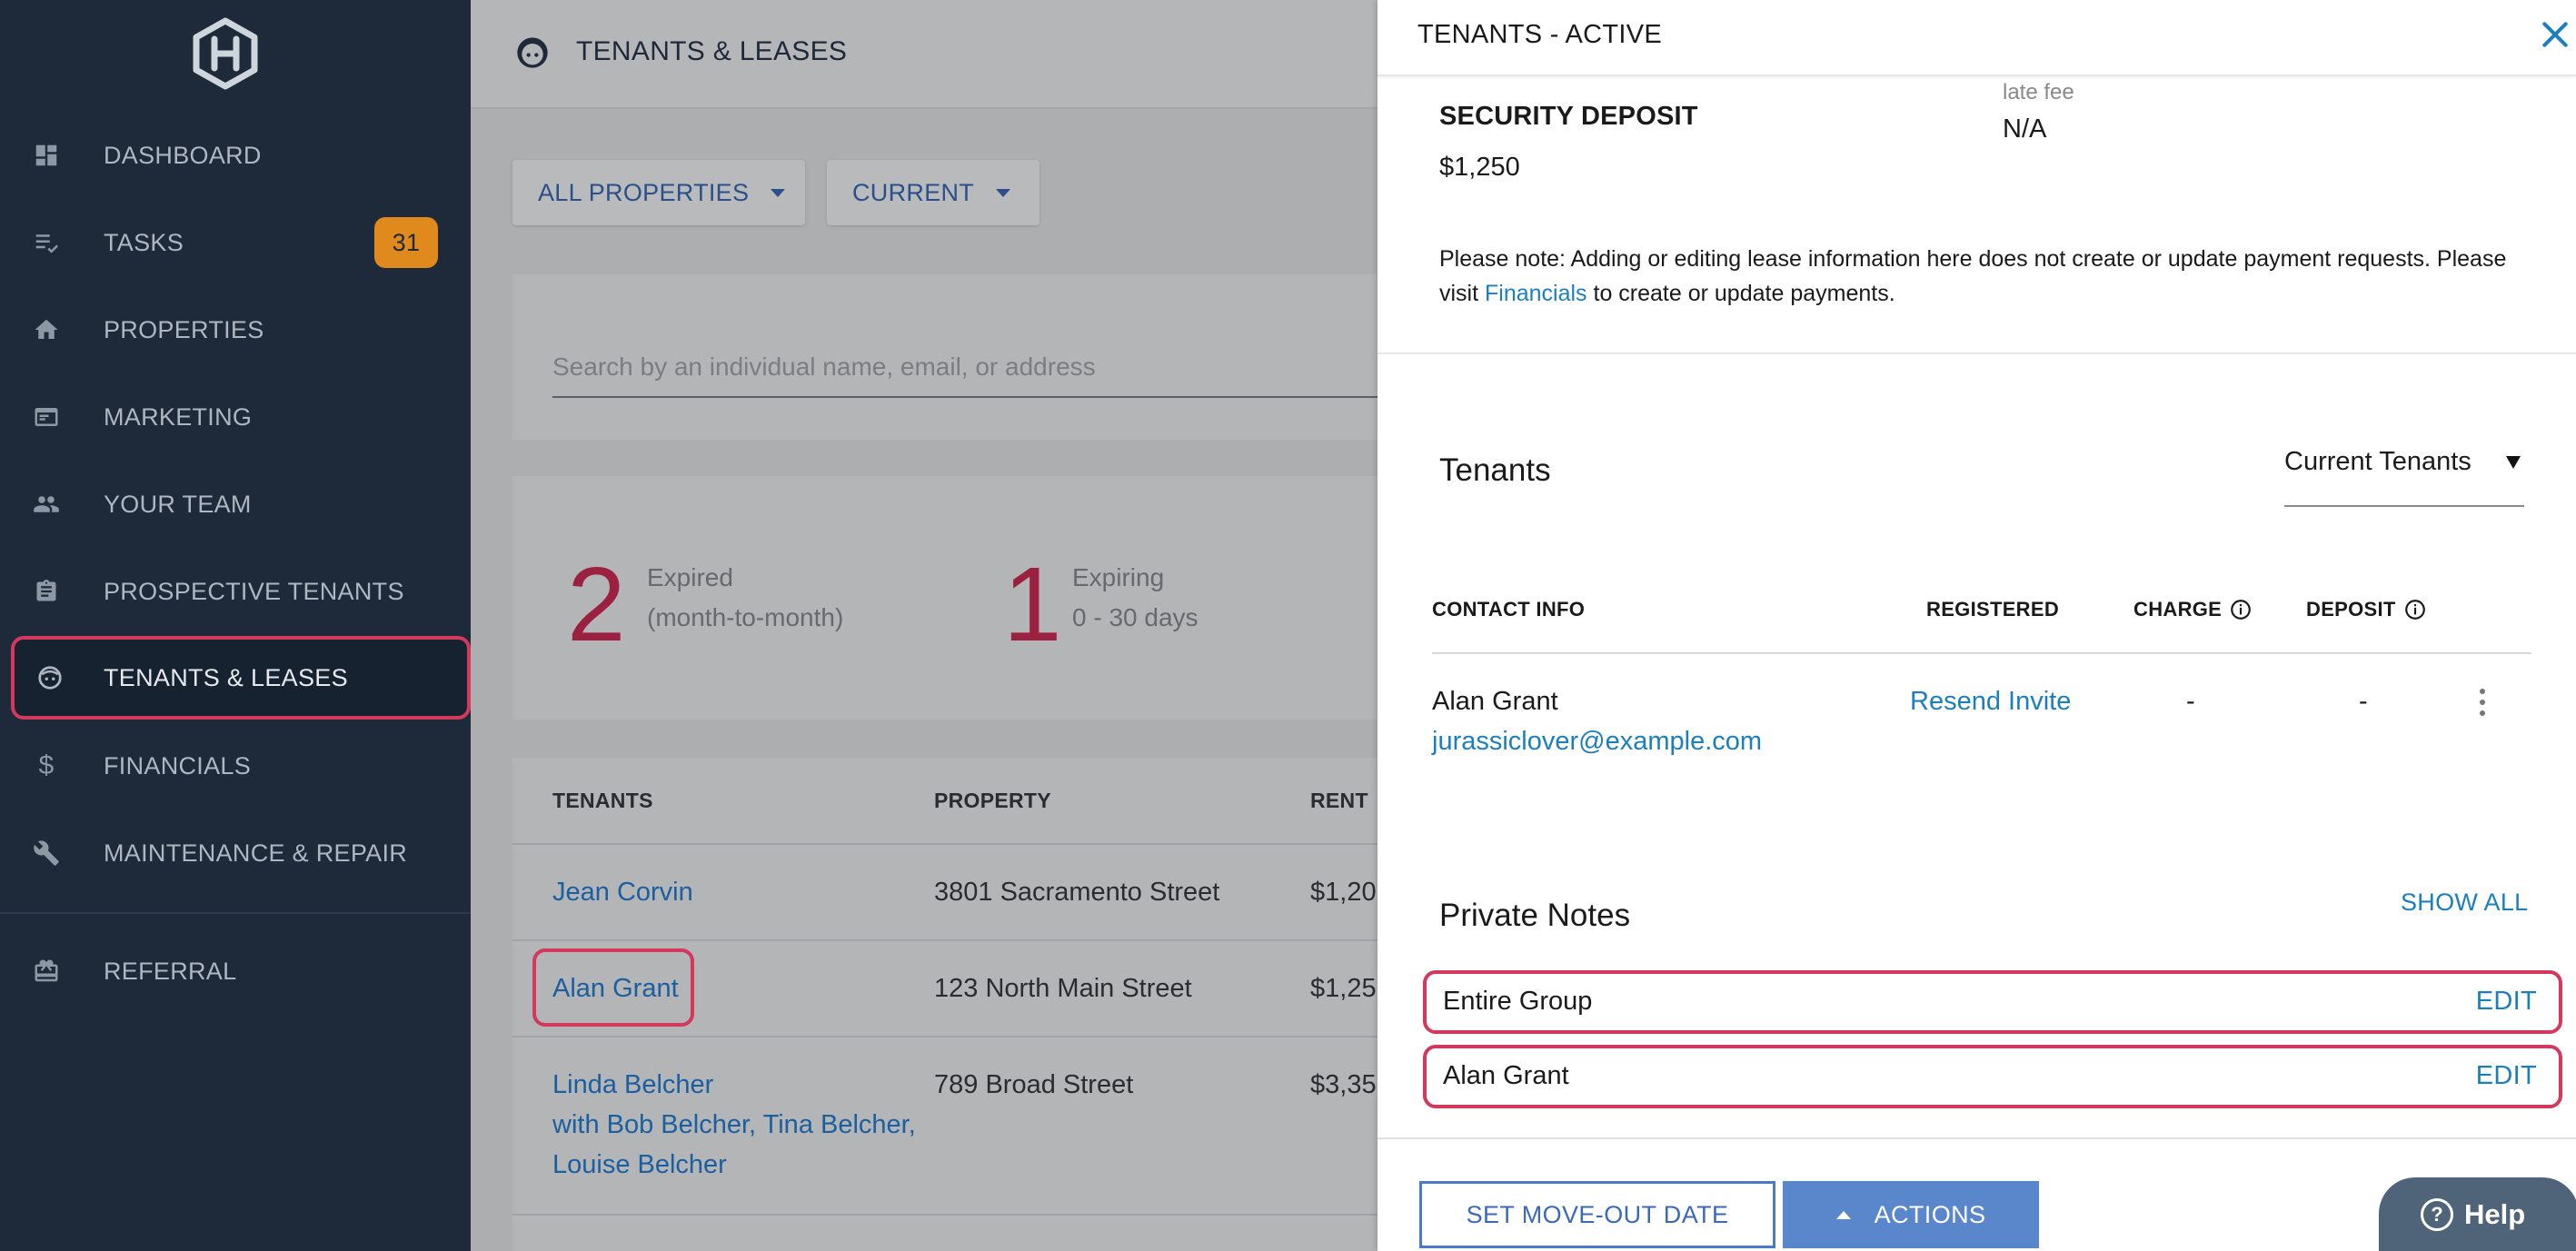  I want to click on rent-cell: $3,35, so click(1343, 1085).